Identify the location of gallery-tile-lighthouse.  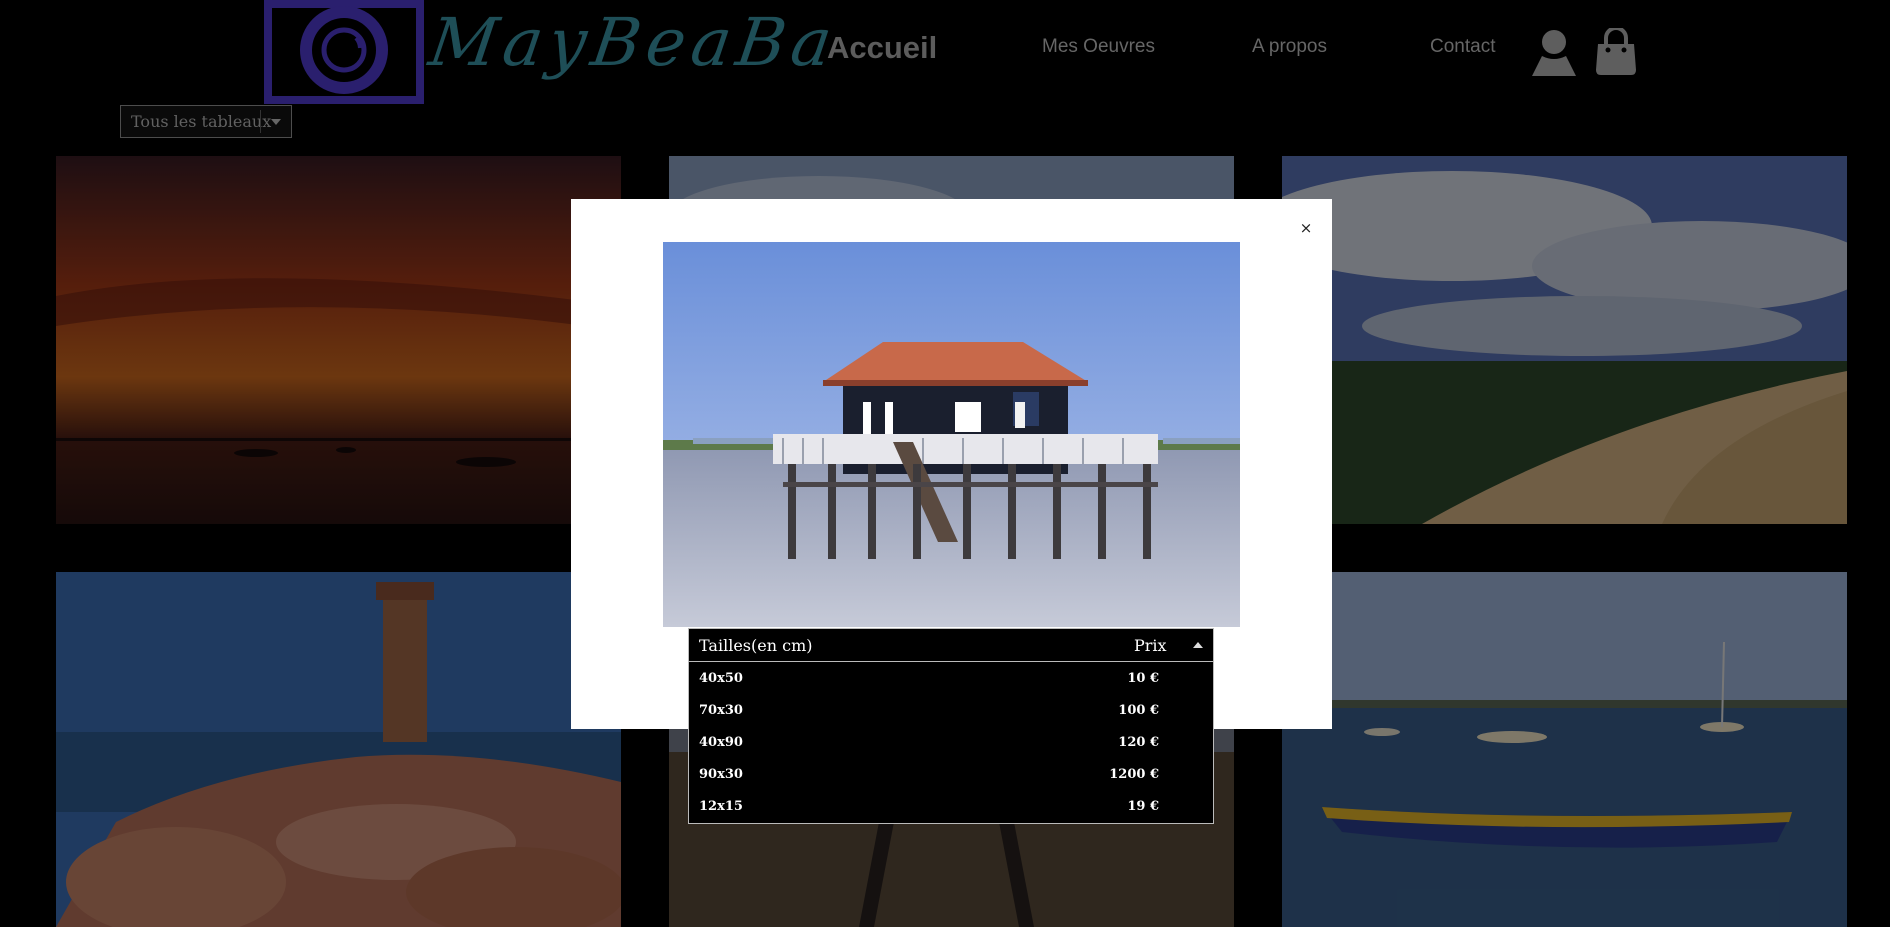
(338, 749).